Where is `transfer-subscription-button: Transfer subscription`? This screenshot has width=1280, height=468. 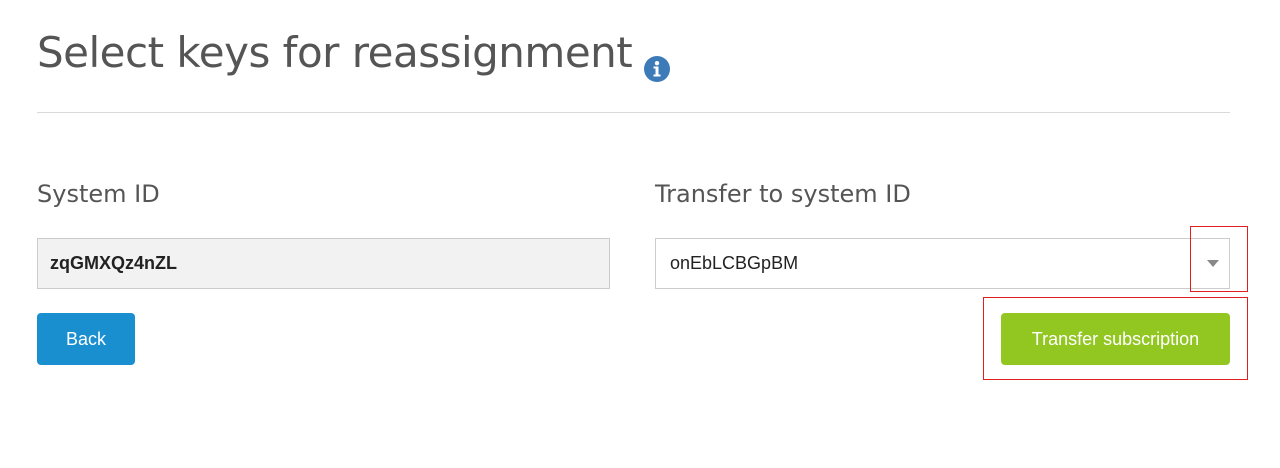 transfer-subscription-button: Transfer subscription is located at coordinates (1115, 339).